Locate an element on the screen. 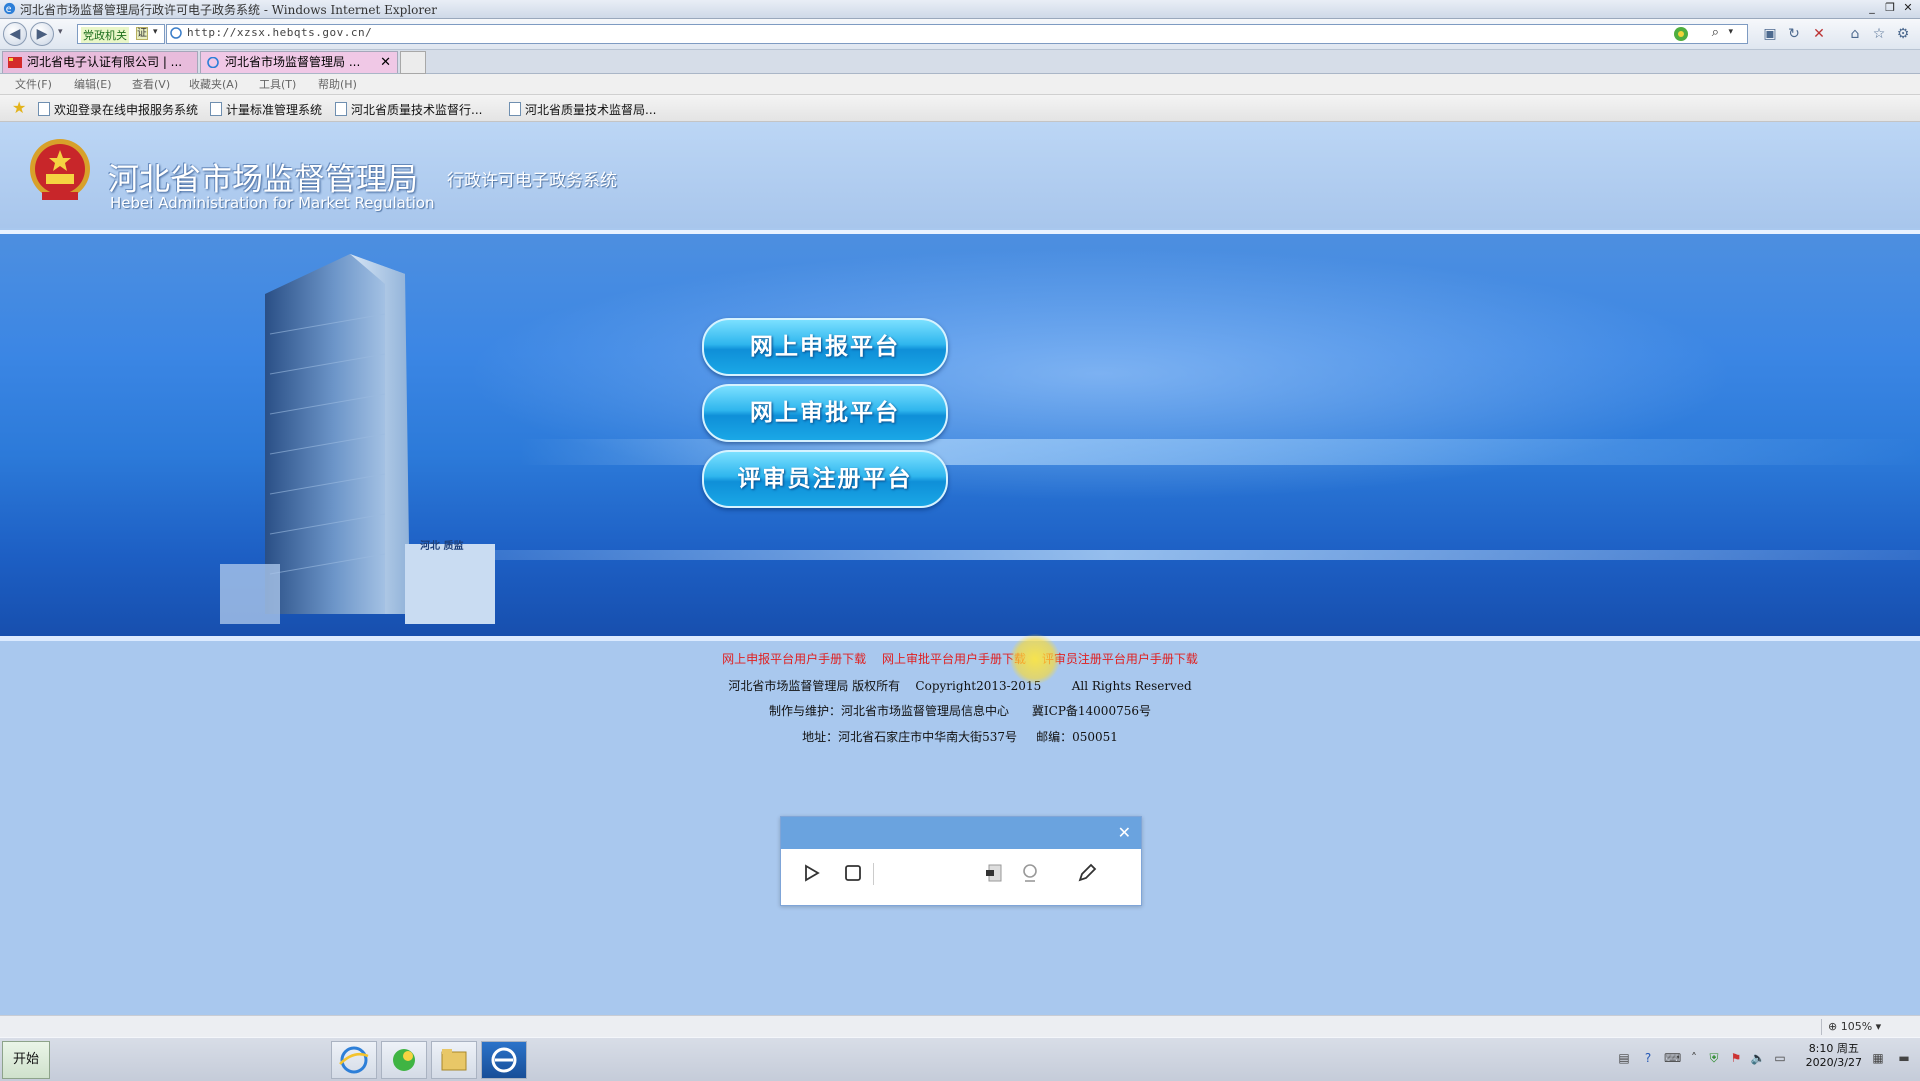  tray-action-center-icon: ▦ is located at coordinates (1878, 1058).